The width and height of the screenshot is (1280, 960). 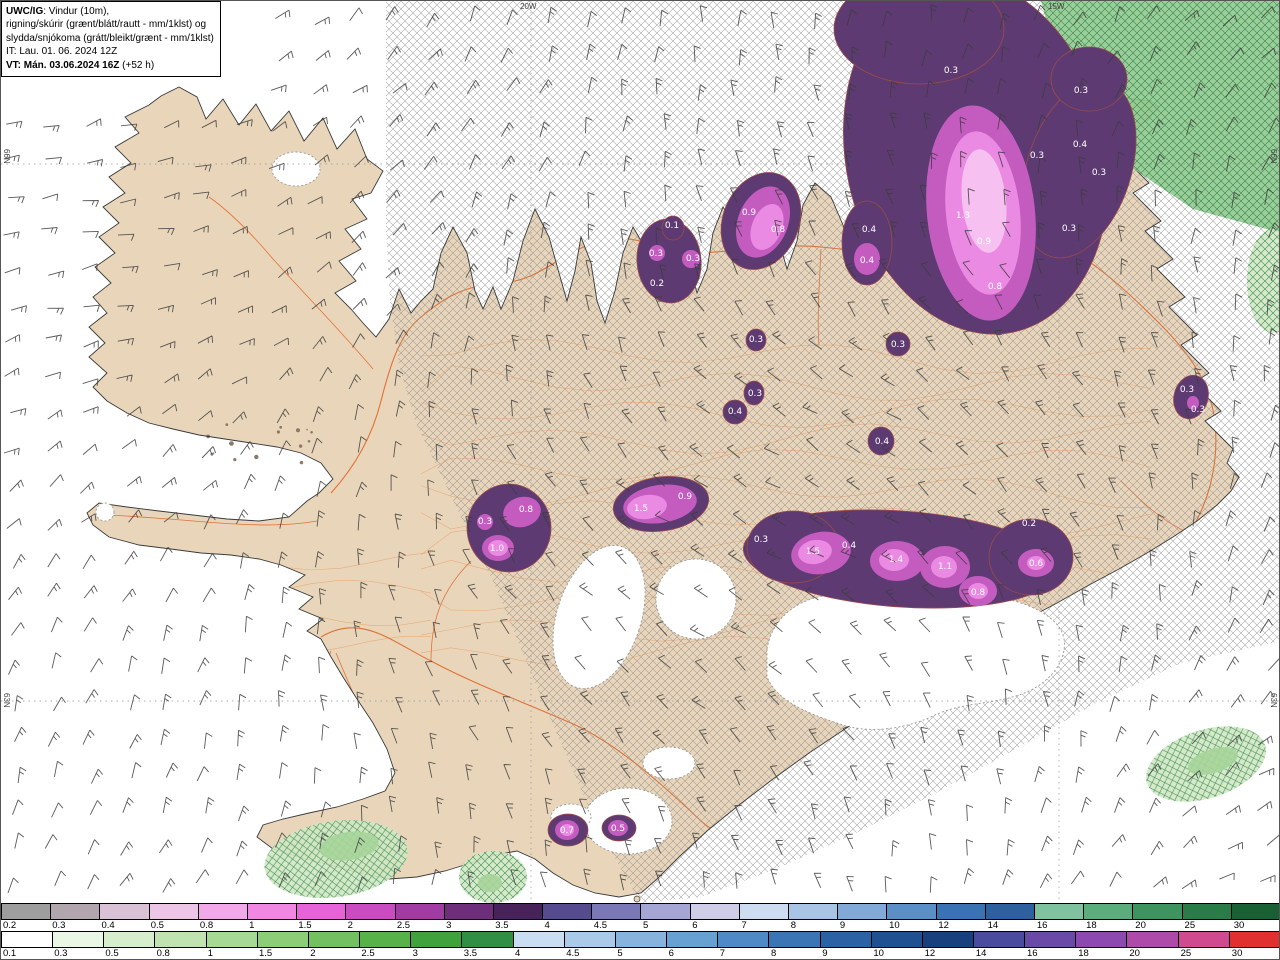 I want to click on legend-value: 5, so click(x=646, y=925).